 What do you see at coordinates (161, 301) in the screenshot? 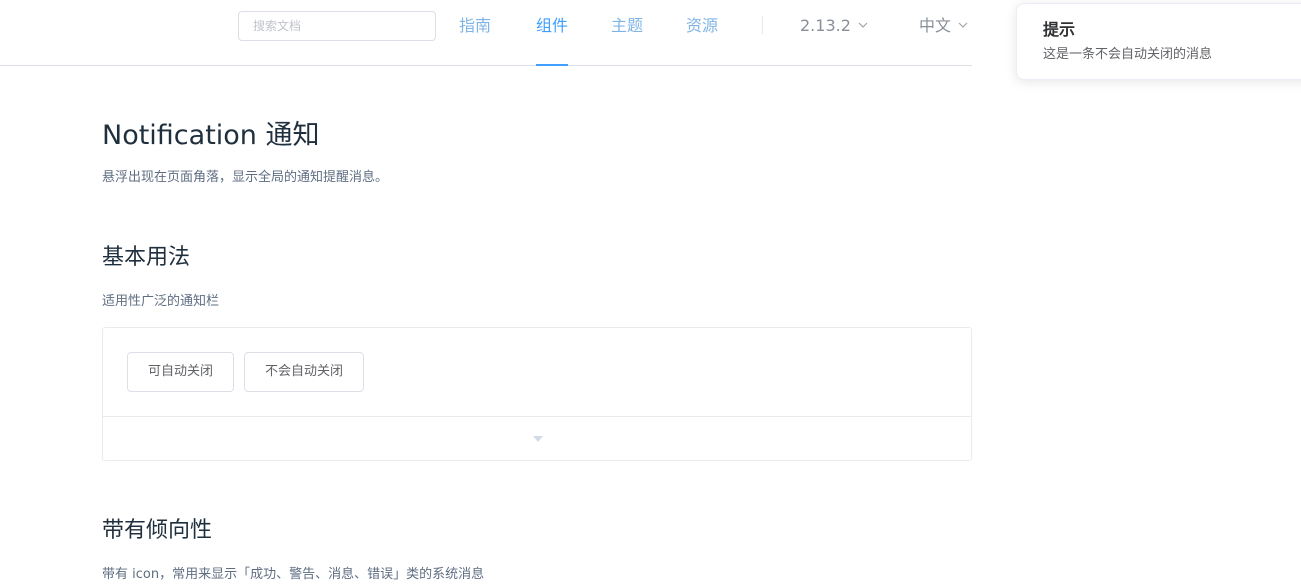
I see `section-description-basic: 适用性广泛的通知栏` at bounding box center [161, 301].